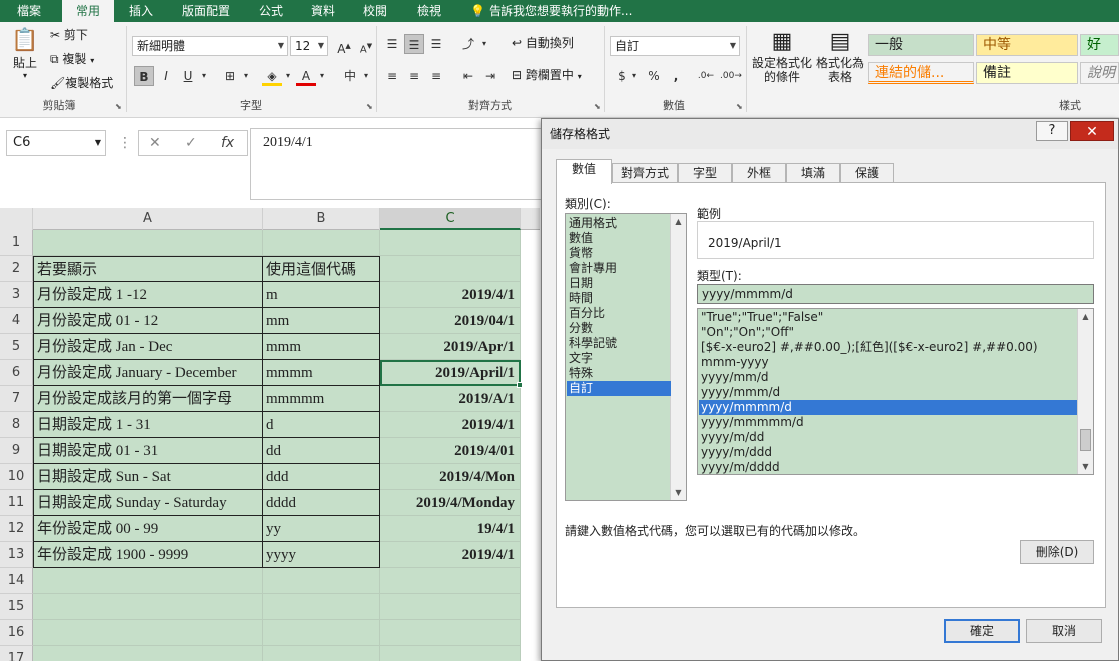  What do you see at coordinates (148, 581) in the screenshot?
I see `cell-a14` at bounding box center [148, 581].